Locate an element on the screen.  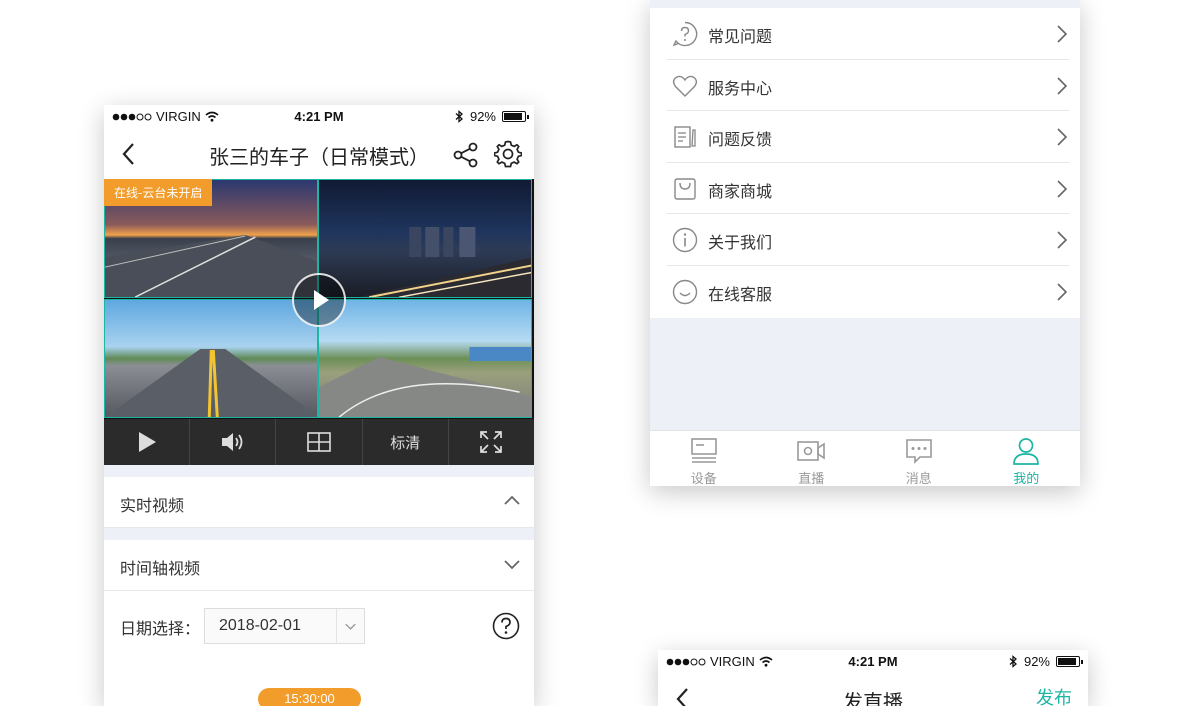
date-picker-row: 日期选择： 2018-02-01 is located at coordinates (319, 627).